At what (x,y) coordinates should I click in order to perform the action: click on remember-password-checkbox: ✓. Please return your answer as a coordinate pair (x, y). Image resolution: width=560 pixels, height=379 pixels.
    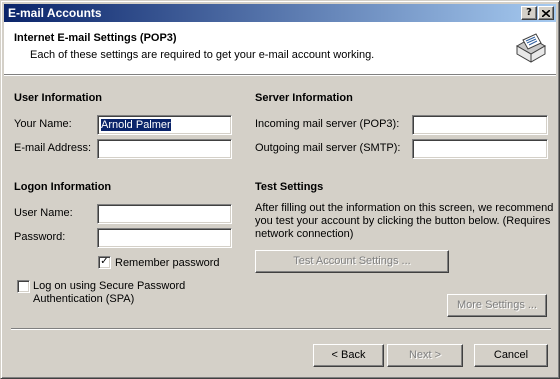
    Looking at the image, I should click on (104, 262).